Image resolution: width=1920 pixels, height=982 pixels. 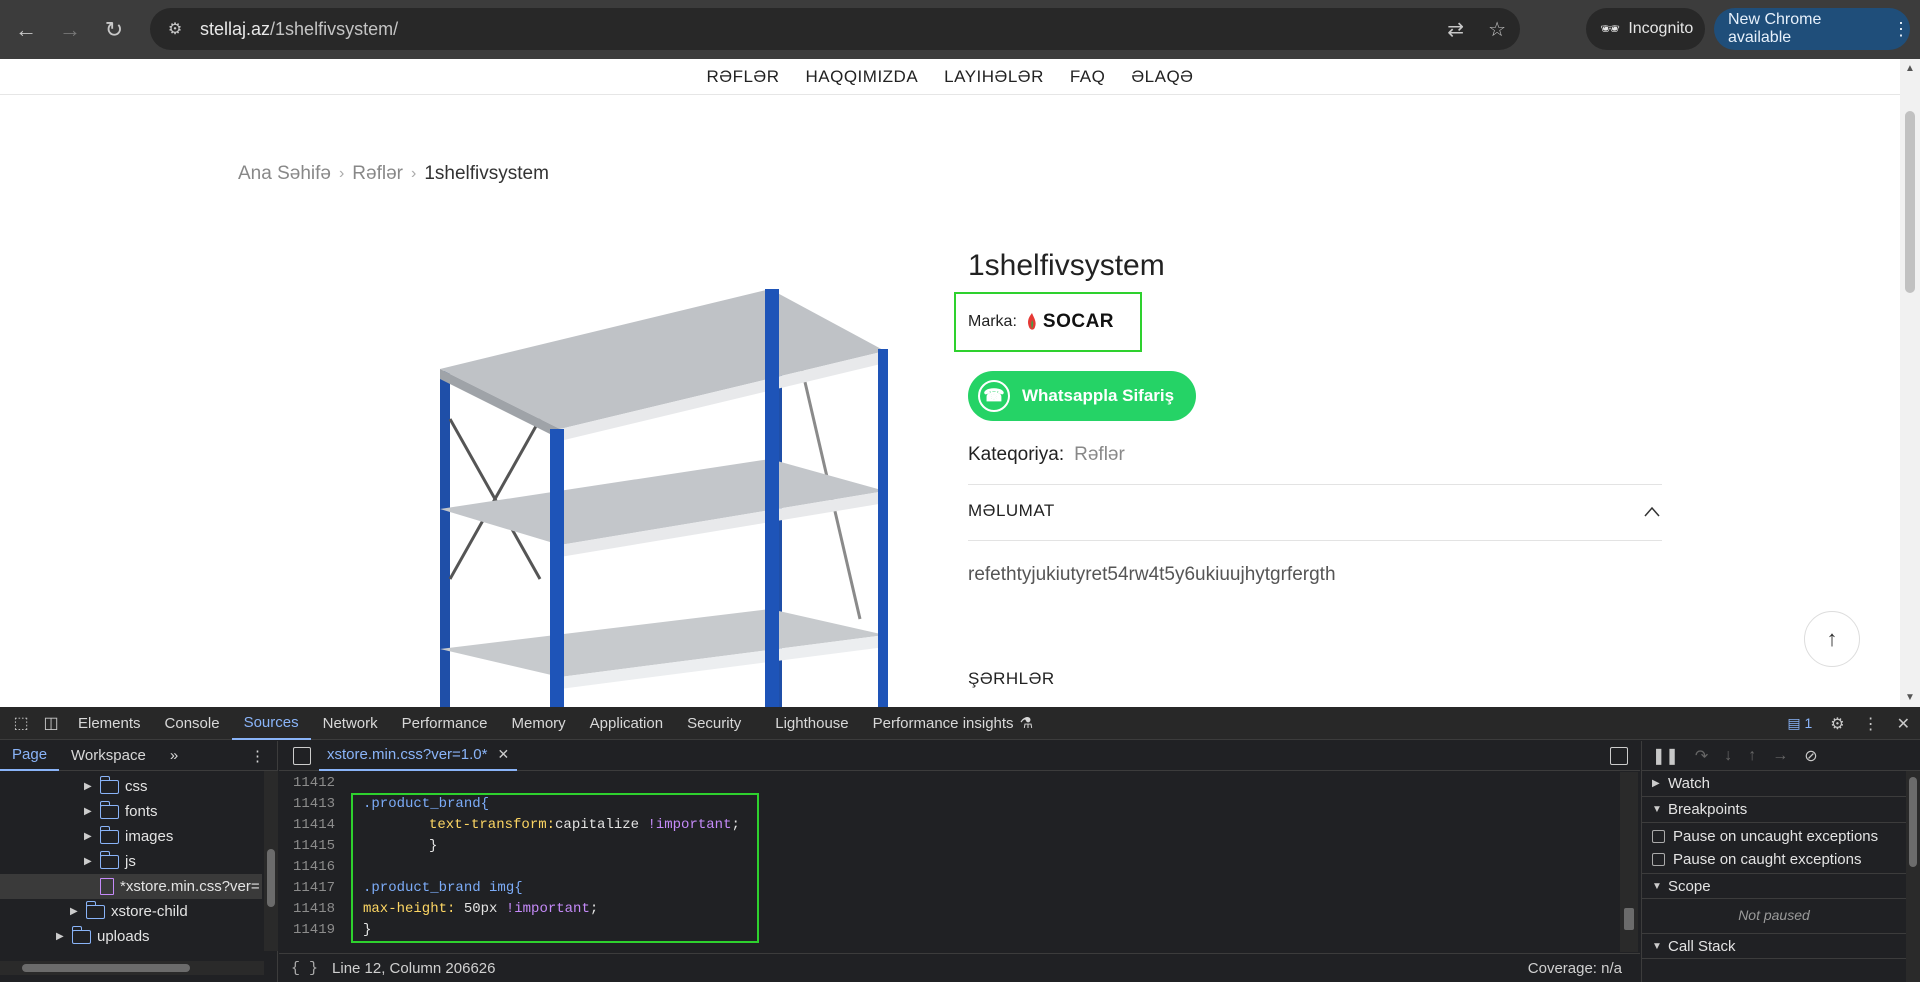 What do you see at coordinates (1910, 202) in the screenshot?
I see `page-scrollbar-thumb` at bounding box center [1910, 202].